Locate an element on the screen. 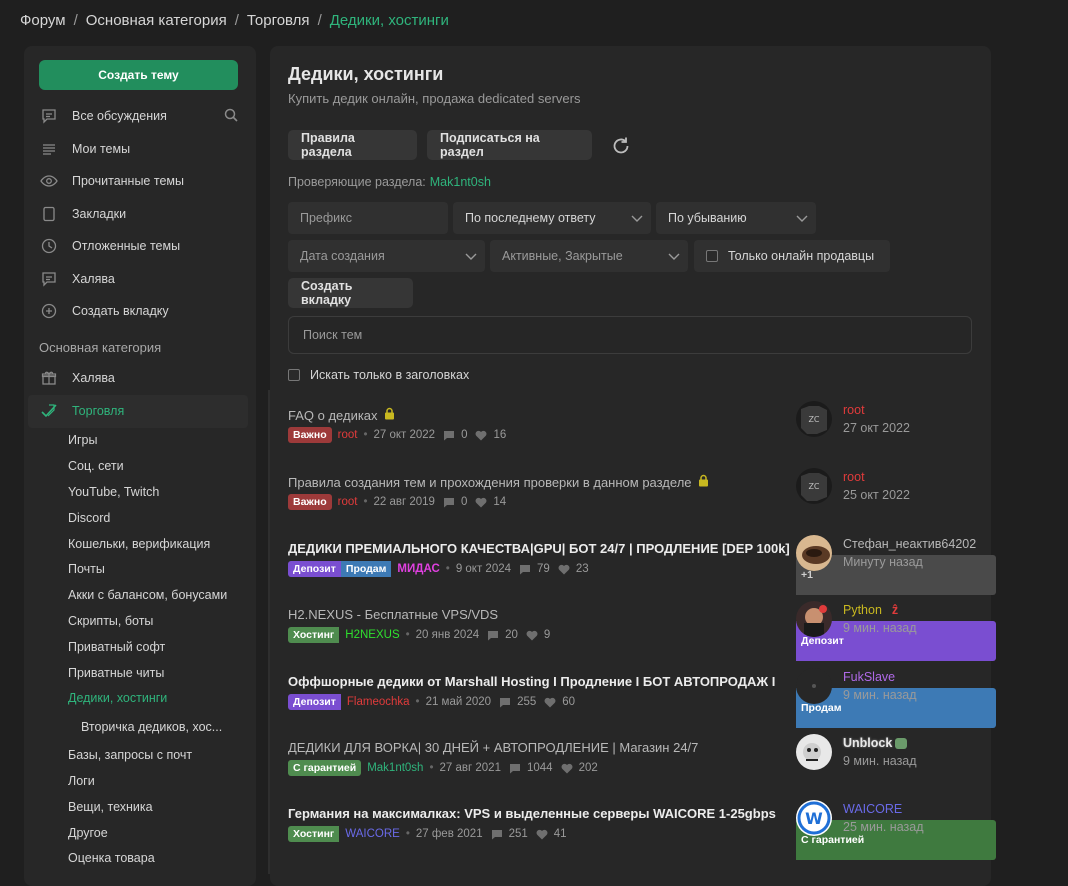 Image resolution: width=1068 pixels, height=886 pixels. sidebar-item-freebies: Халява is located at coordinates (140, 279).